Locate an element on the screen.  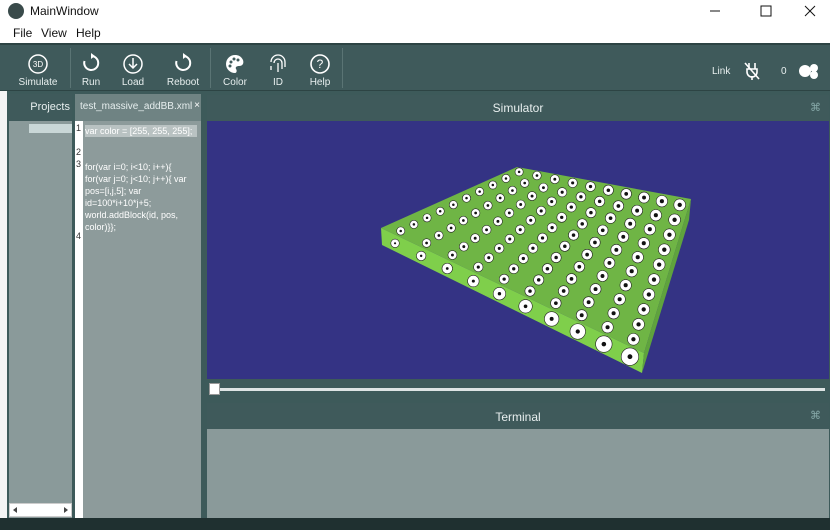
scroll-arrows-icon is located at coordinates (40, 510).